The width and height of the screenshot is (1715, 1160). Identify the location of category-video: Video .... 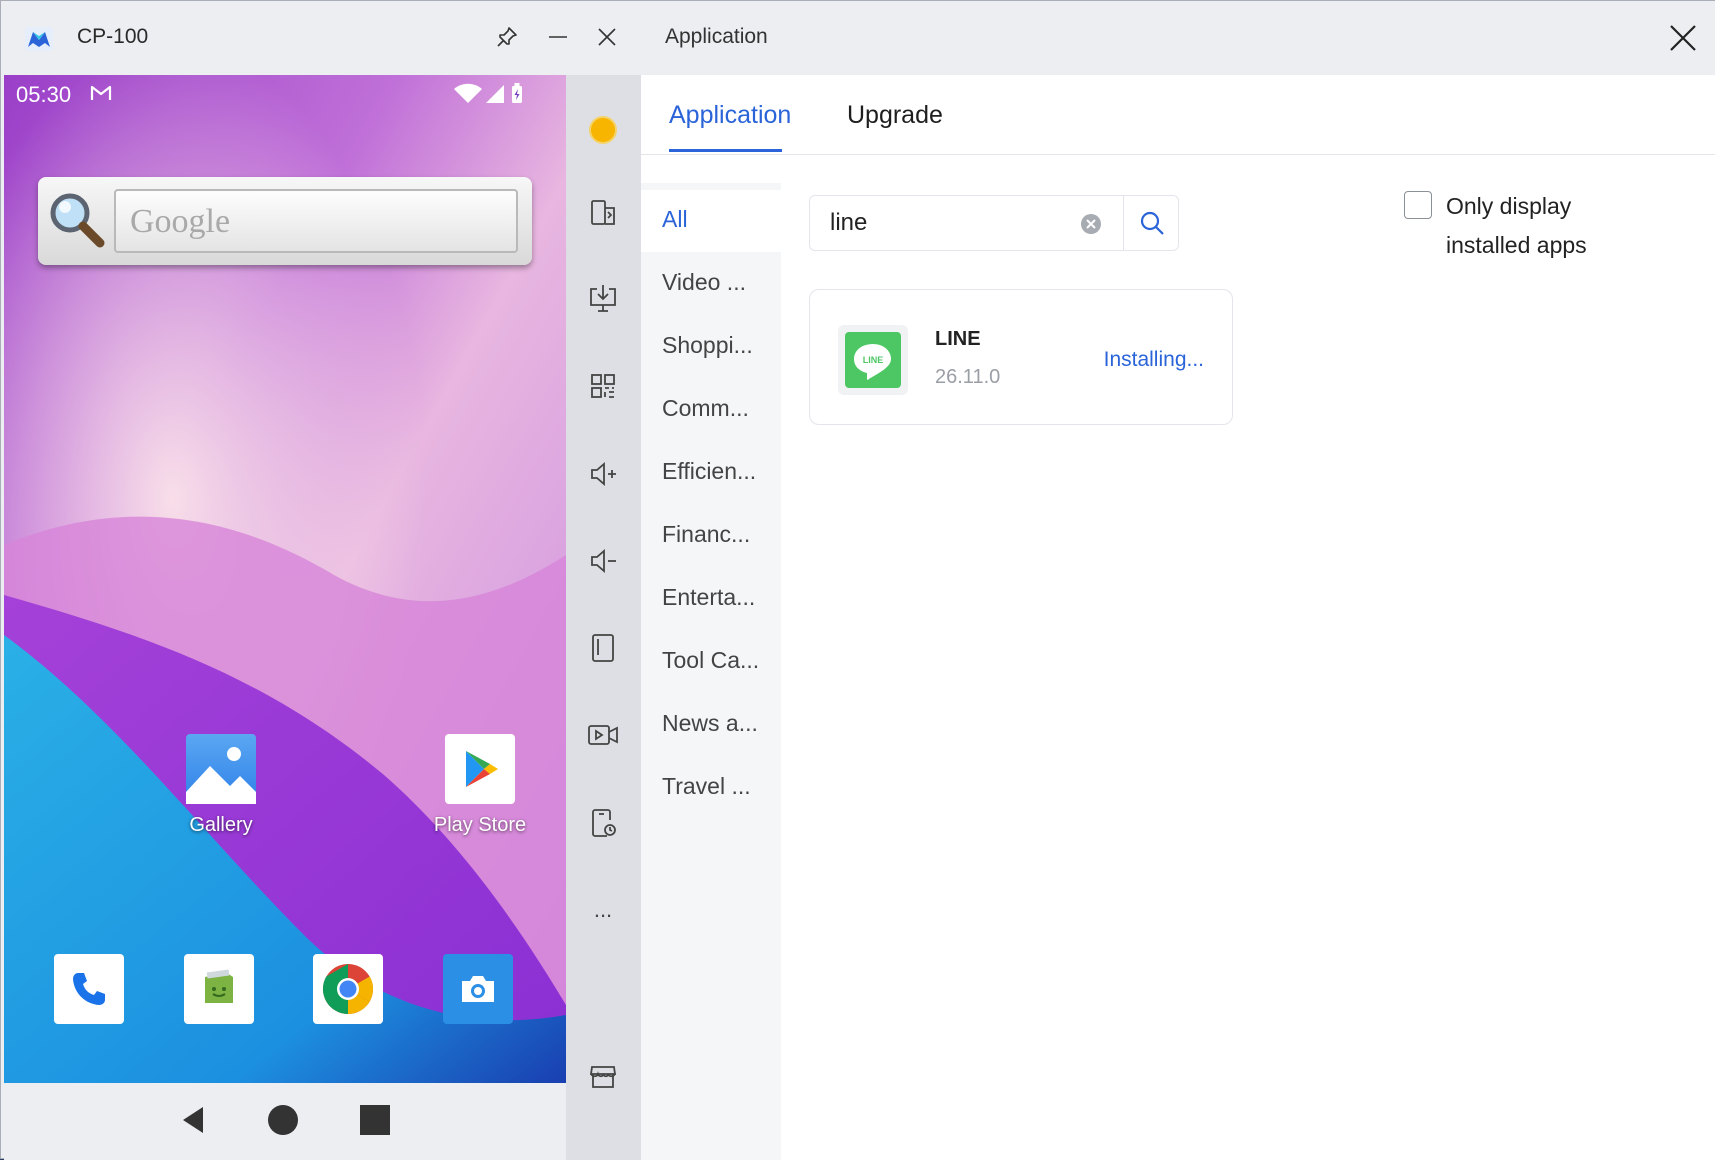
(711, 284).